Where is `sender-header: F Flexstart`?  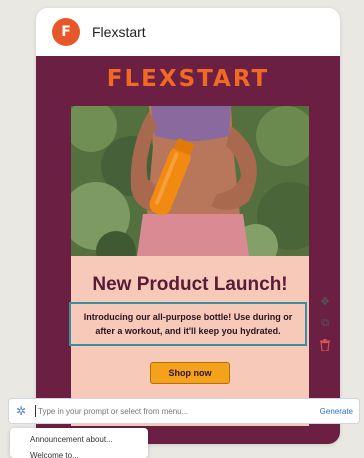
sender-header: F Flexstart is located at coordinates (188, 32).